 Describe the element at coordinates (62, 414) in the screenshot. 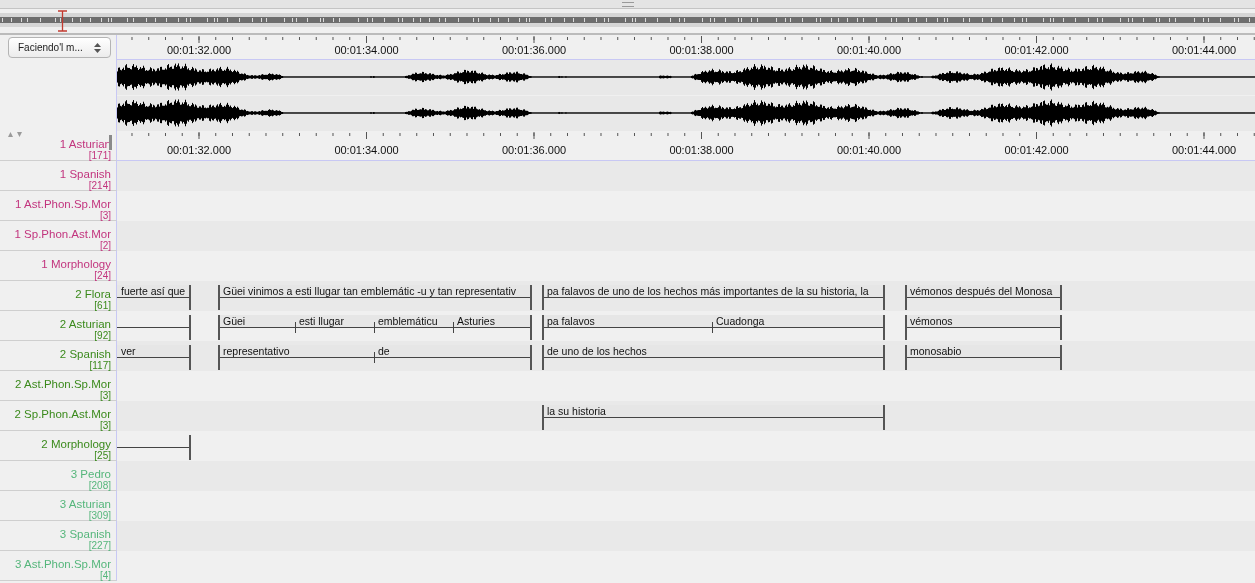

I see `tier-name: 2 Sp.Phon.Ast.Mor` at that location.